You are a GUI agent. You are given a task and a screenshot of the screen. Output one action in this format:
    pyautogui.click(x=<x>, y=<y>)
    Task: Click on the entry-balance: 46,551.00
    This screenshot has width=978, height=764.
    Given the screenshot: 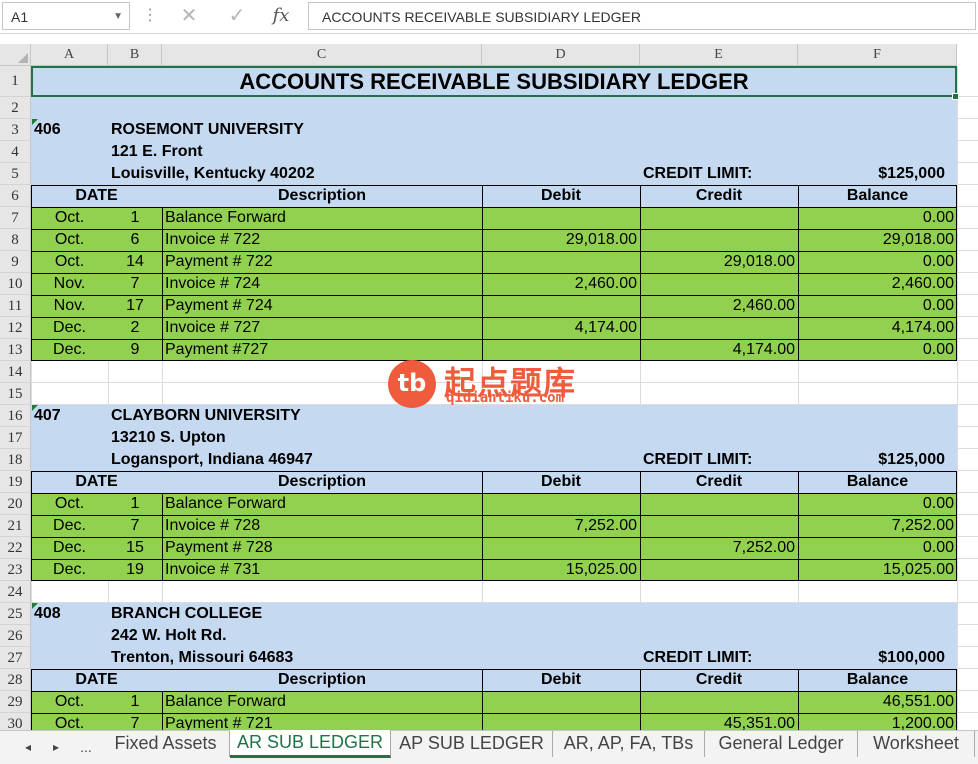 What is the action you would take?
    pyautogui.click(x=877, y=702)
    